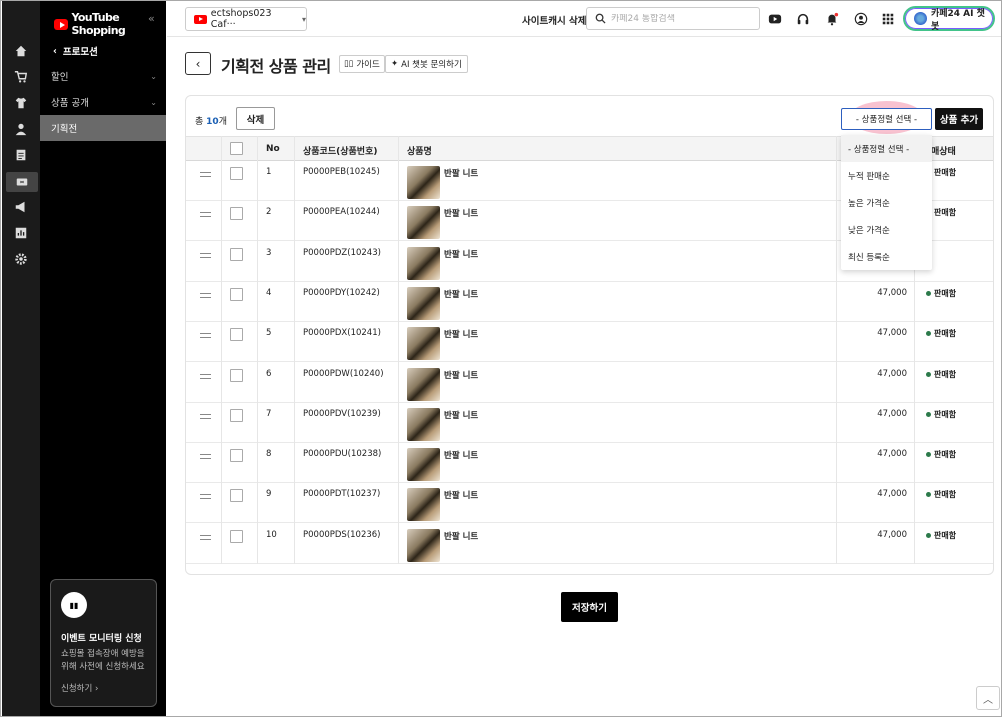 This screenshot has width=1002, height=717. Describe the element at coordinates (589, 503) in the screenshot. I see `table-row: 9 P0000PDT(10237) 반팔 니트 47,000 판매함` at that location.